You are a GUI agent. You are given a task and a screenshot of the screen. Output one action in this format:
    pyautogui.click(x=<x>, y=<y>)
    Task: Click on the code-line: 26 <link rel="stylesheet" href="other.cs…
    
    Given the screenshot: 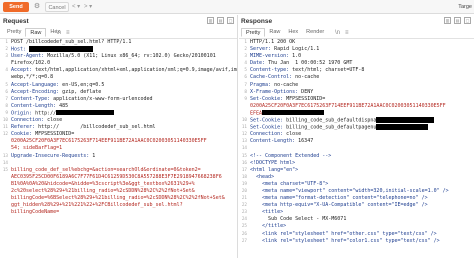 What is the action you would take?
    pyautogui.click(x=356, y=234)
    